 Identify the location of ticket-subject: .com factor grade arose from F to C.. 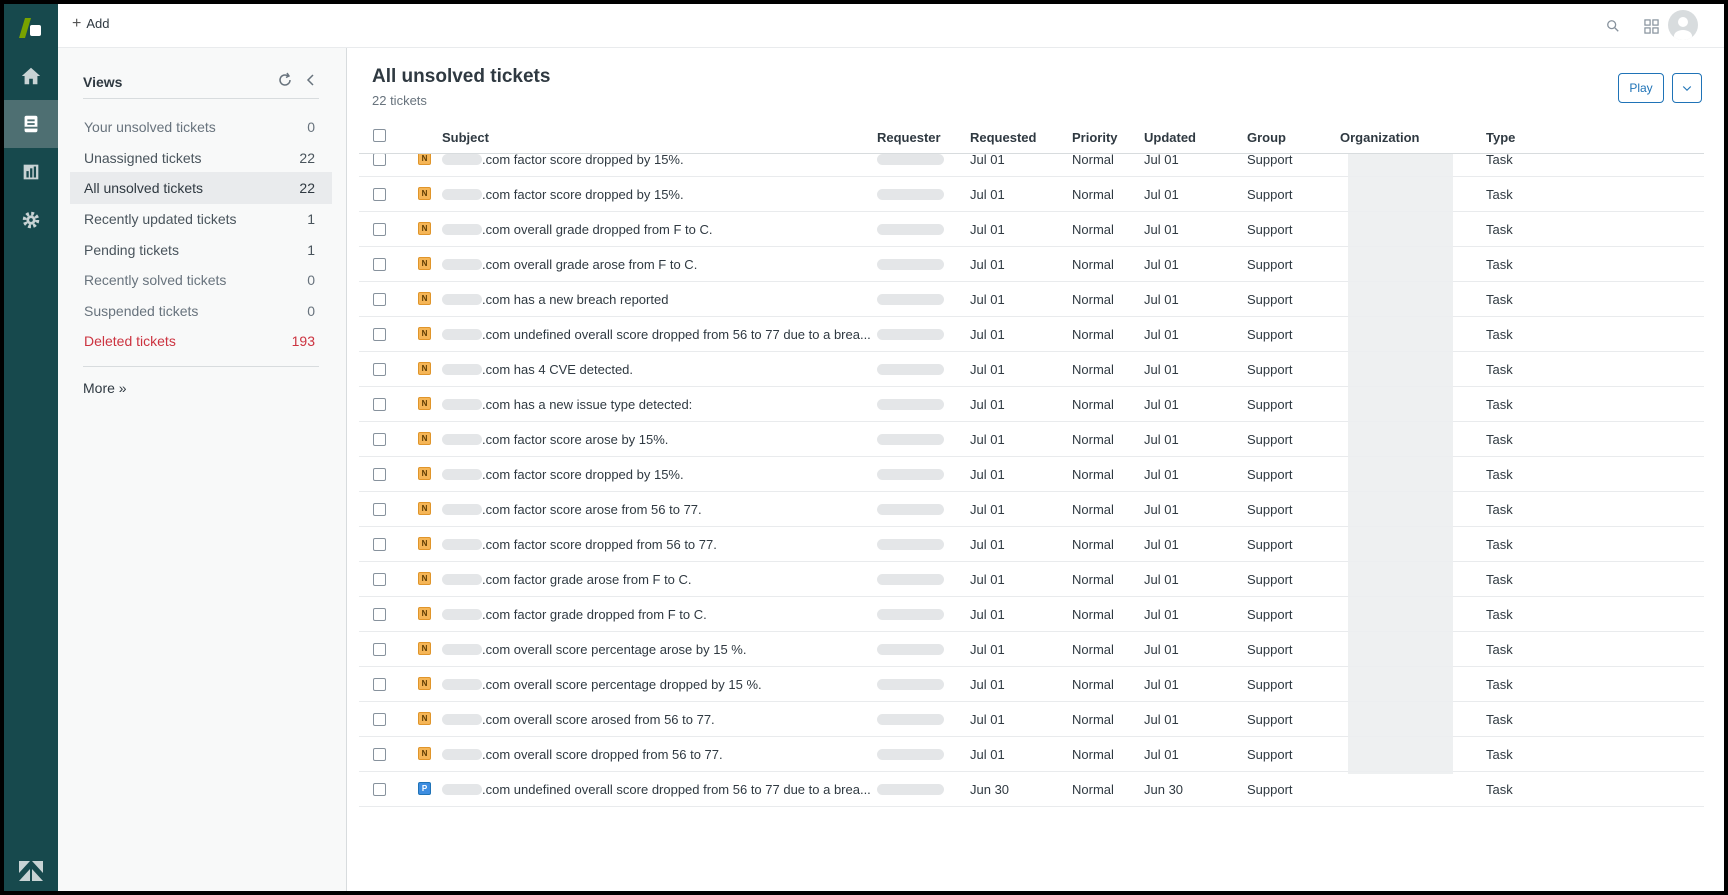
(587, 579).